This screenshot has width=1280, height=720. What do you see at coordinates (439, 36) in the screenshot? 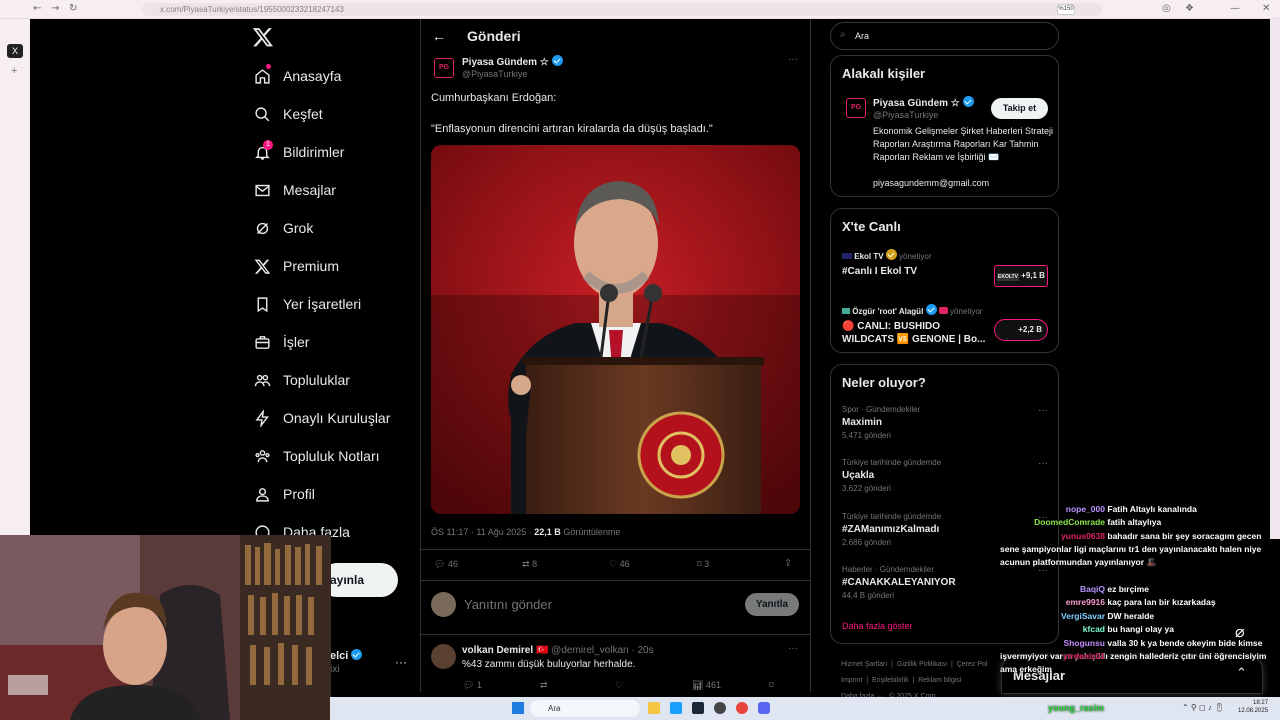
I see `back-arrow-icon: ←` at bounding box center [439, 36].